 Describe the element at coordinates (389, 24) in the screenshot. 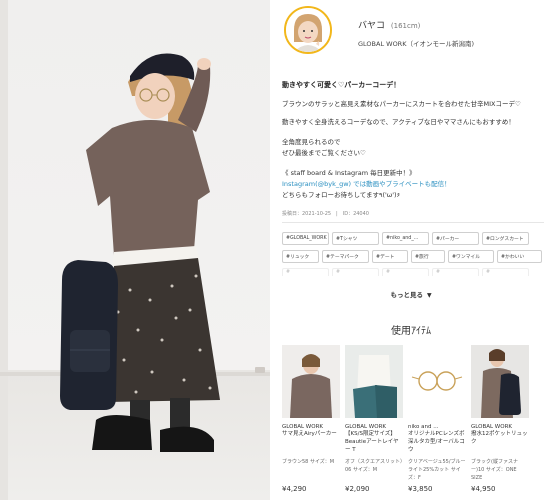

I see `staff-name: バヤコ (161cm)` at that location.